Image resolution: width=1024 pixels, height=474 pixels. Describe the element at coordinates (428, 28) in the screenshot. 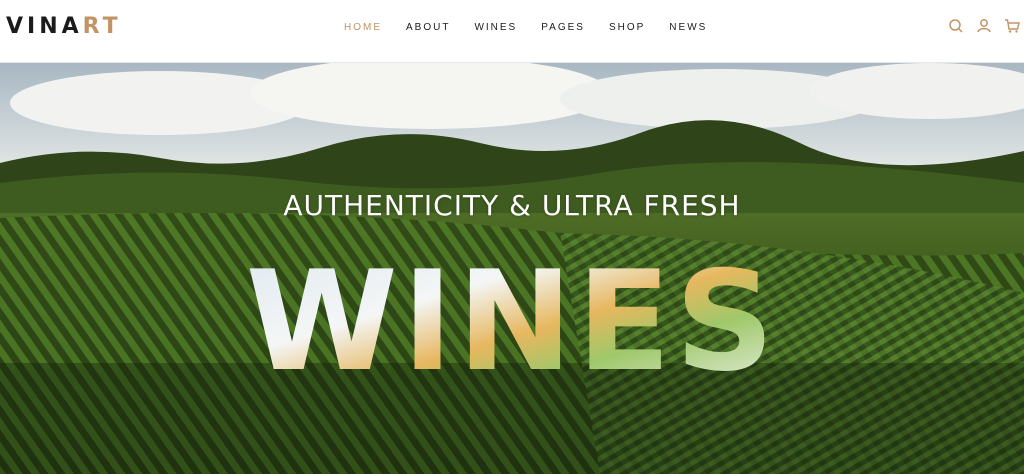

I see `nav-item-about: ABOUT` at that location.